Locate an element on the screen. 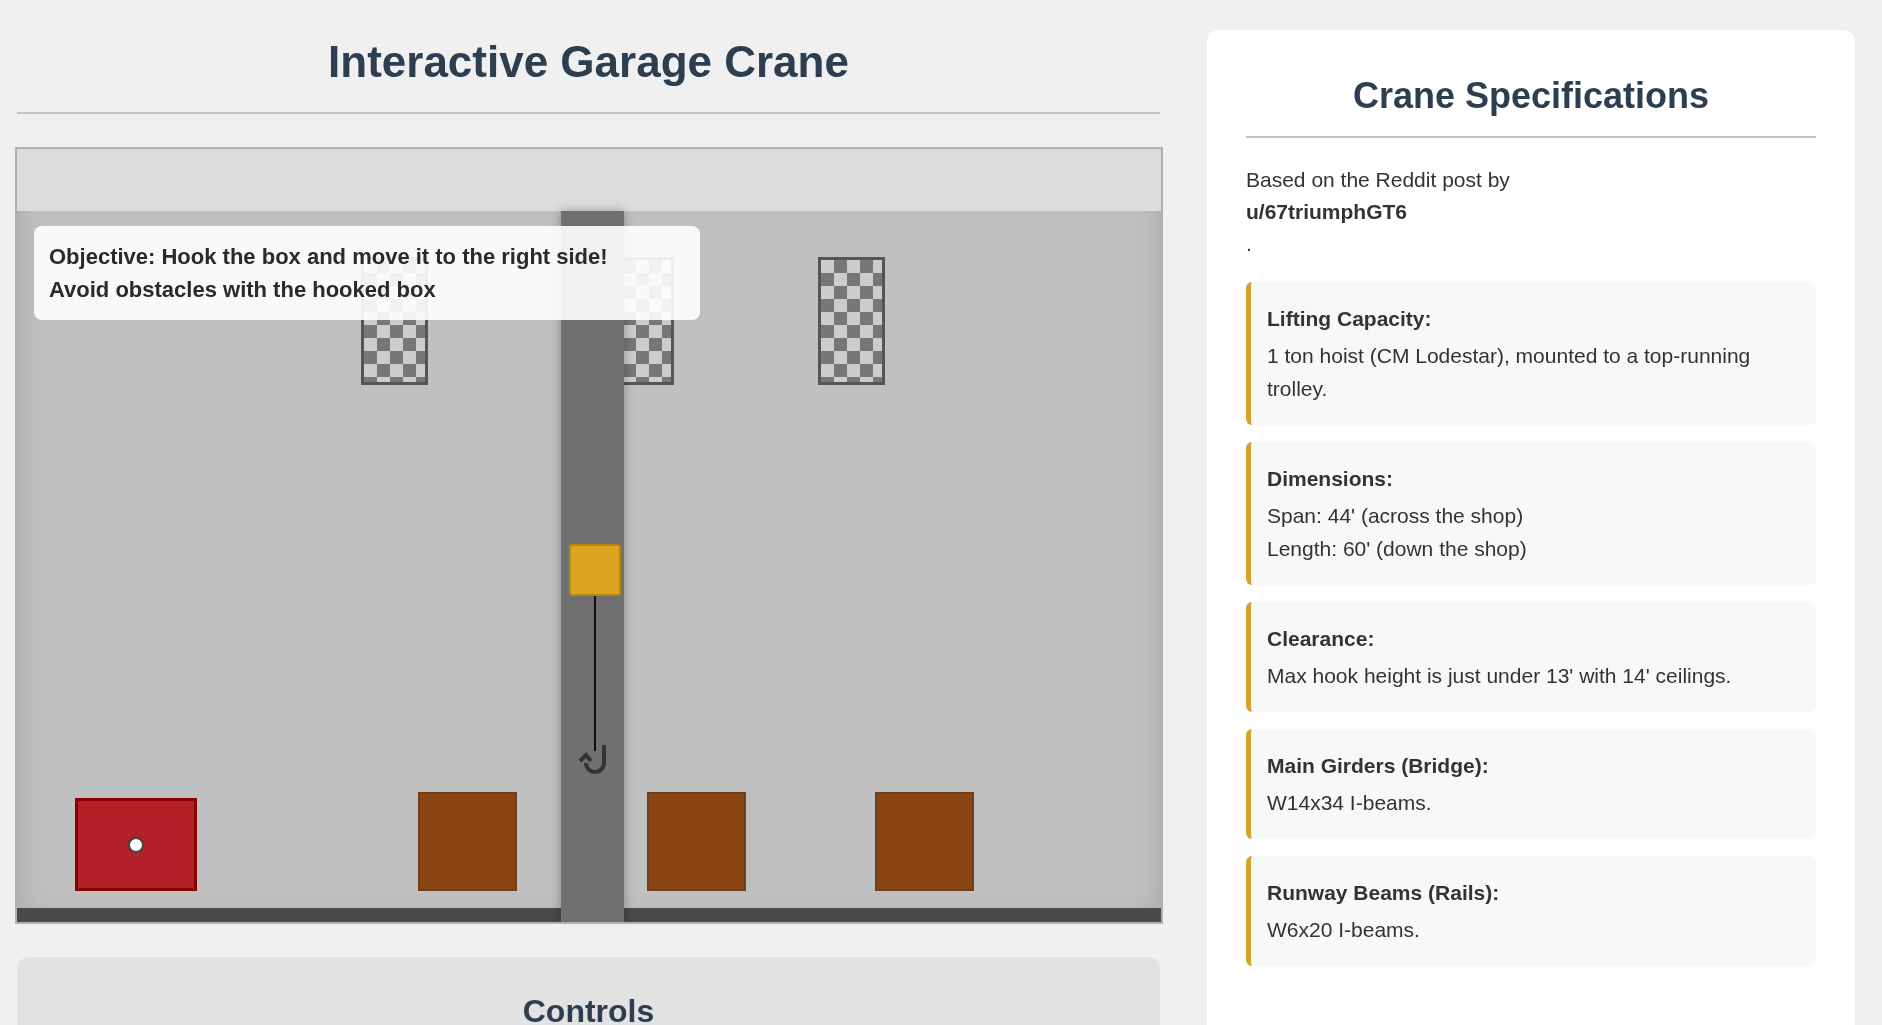 This screenshot has height=1025, width=1882. spec-text: Max hook height is just under 13' with 14' ceilings. is located at coordinates (1500, 676).